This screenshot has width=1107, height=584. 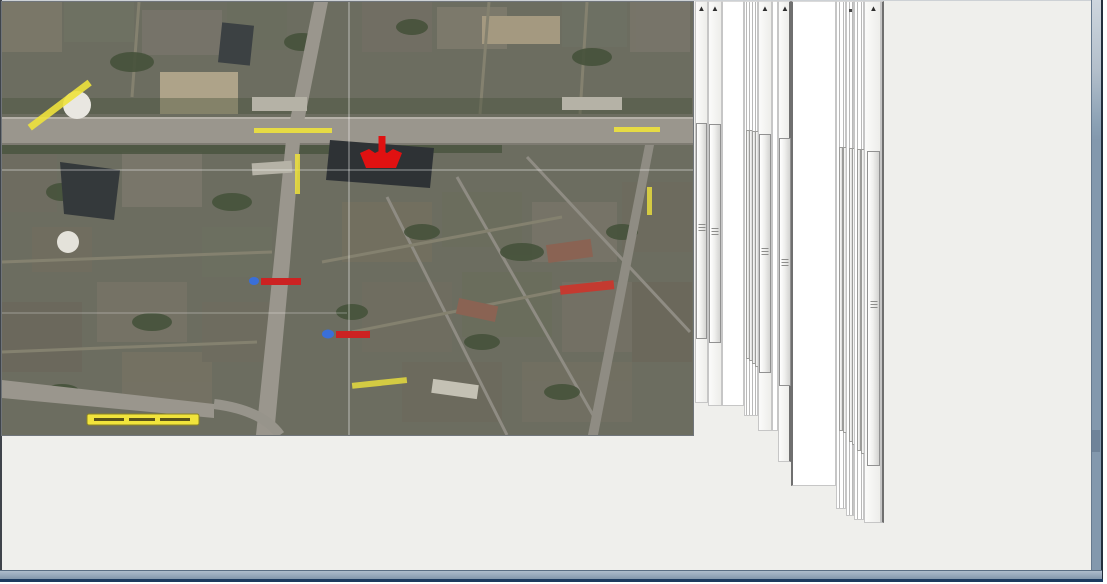 What do you see at coordinates (347, 131) in the screenshot?
I see `garden-ring-road` at bounding box center [347, 131].